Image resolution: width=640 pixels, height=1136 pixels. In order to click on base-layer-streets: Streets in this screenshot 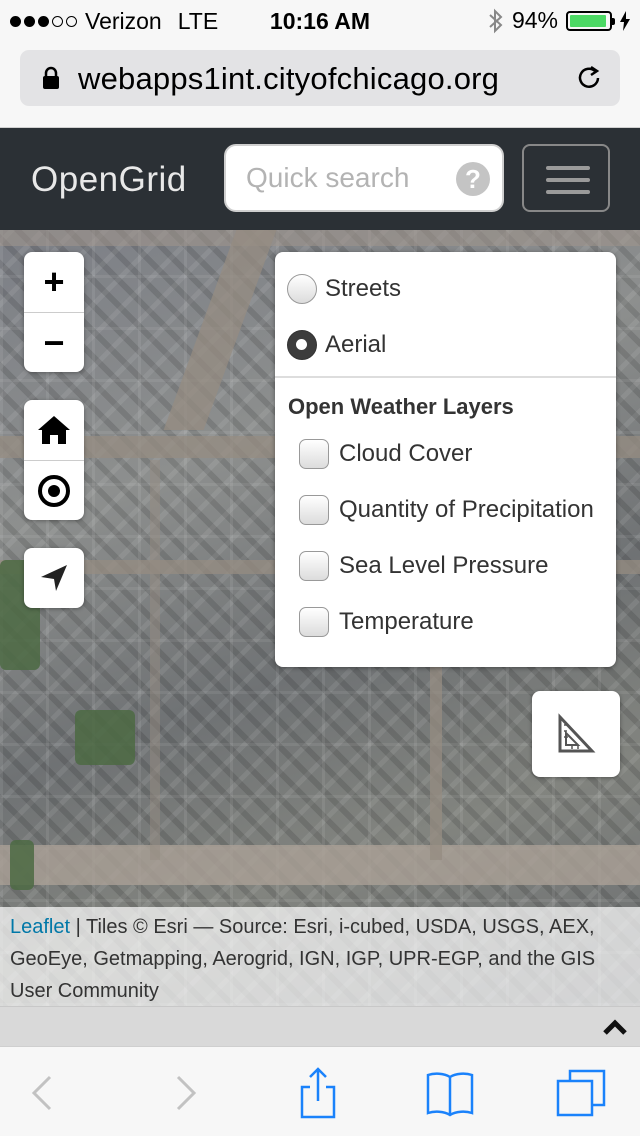, I will do `click(344, 289)`.